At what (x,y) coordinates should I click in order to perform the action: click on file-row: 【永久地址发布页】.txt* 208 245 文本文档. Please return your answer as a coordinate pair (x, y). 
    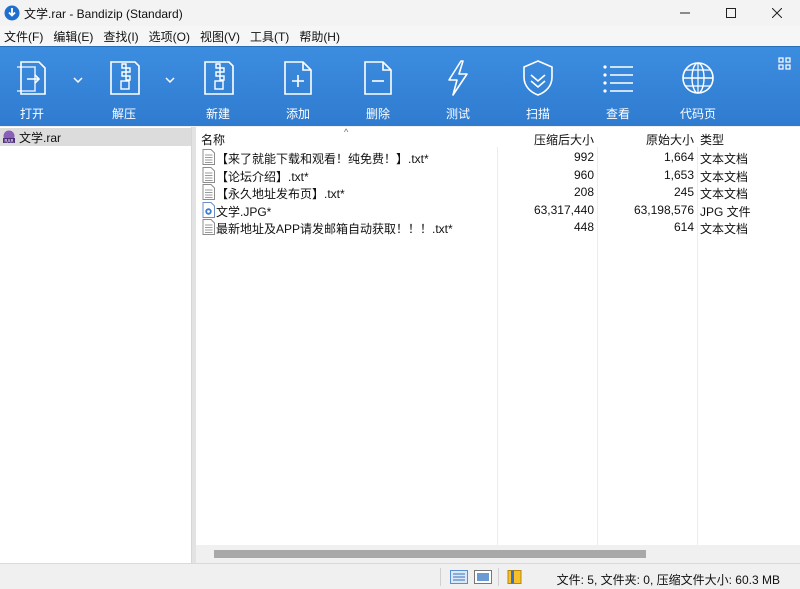
    Looking at the image, I should click on (498, 192).